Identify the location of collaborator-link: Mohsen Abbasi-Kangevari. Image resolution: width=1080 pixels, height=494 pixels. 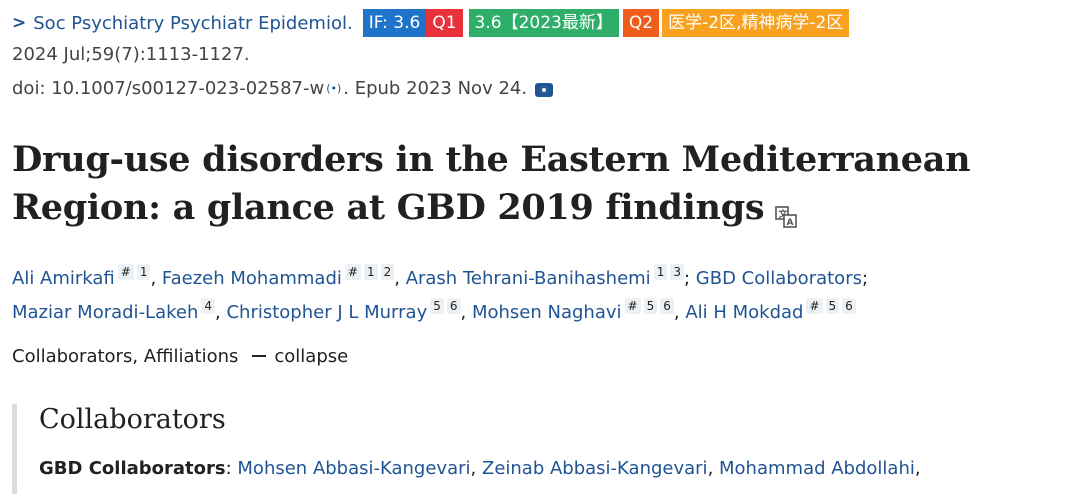
(353, 468).